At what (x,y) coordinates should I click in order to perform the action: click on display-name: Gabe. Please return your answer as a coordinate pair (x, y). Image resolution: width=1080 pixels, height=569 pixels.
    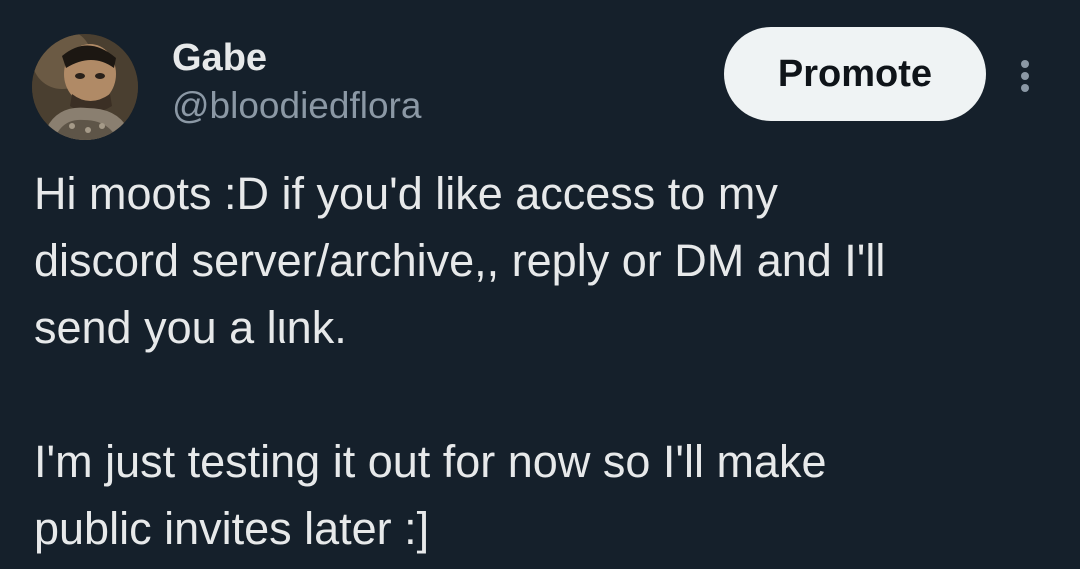
    Looking at the image, I should click on (219, 58).